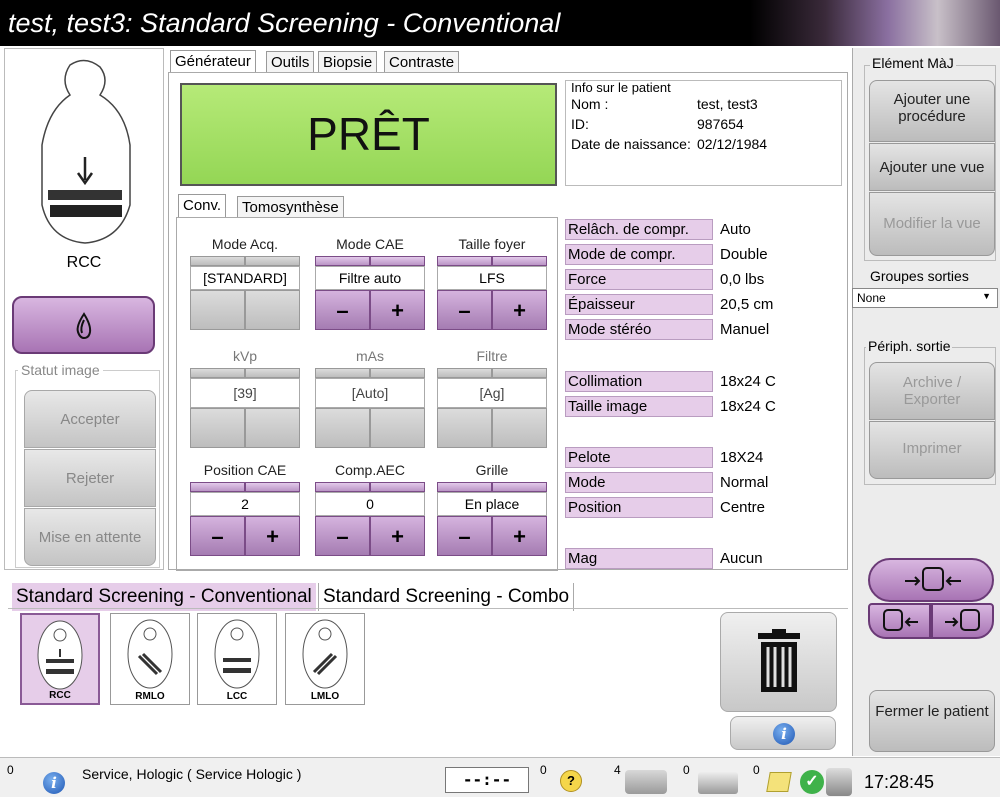  What do you see at coordinates (86, 151) in the screenshot?
I see `rcc-view-icon` at bounding box center [86, 151].